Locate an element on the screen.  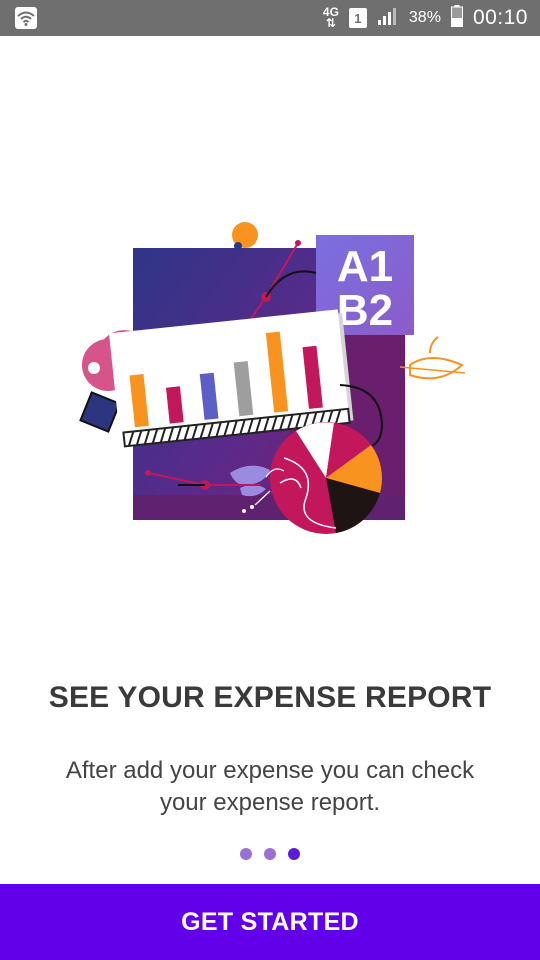
battery-percent: 38% is located at coordinates (424, 17).